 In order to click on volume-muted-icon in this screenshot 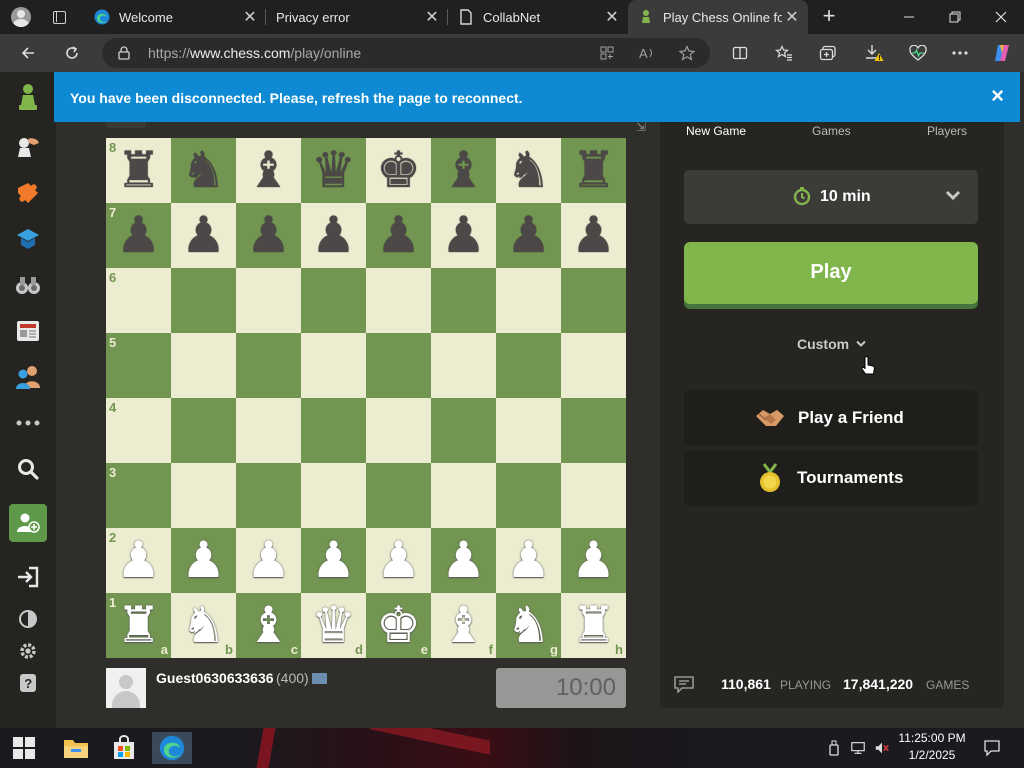, I will do `click(882, 748)`.